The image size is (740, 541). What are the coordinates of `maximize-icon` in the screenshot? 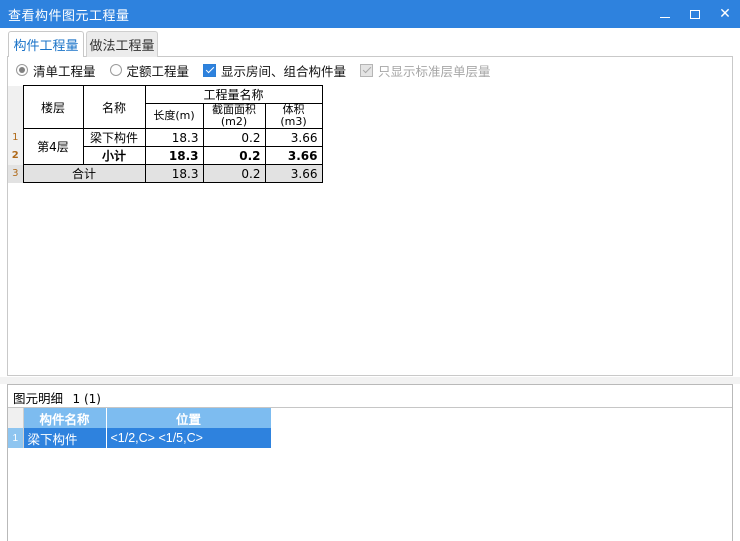 It's located at (695, 14).